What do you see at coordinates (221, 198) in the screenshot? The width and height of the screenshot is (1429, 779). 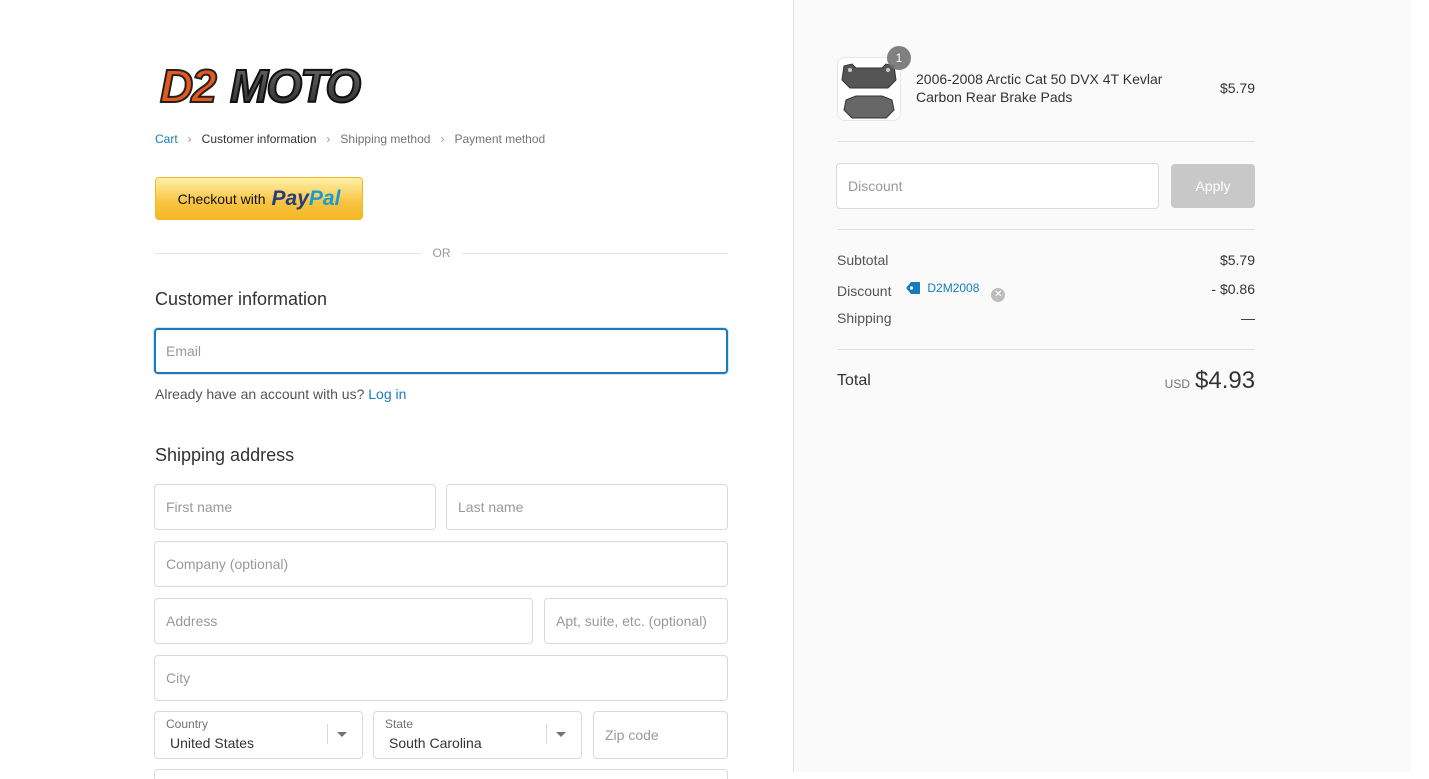 I see `paypal-button-label: Checkout with` at bounding box center [221, 198].